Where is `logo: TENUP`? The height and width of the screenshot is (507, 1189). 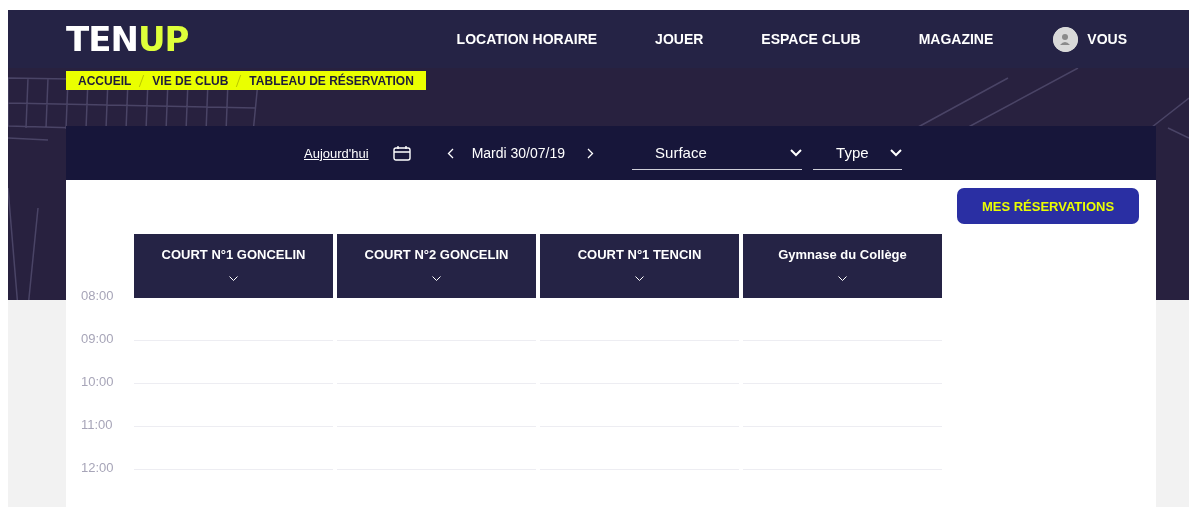 logo: TENUP is located at coordinates (127, 39).